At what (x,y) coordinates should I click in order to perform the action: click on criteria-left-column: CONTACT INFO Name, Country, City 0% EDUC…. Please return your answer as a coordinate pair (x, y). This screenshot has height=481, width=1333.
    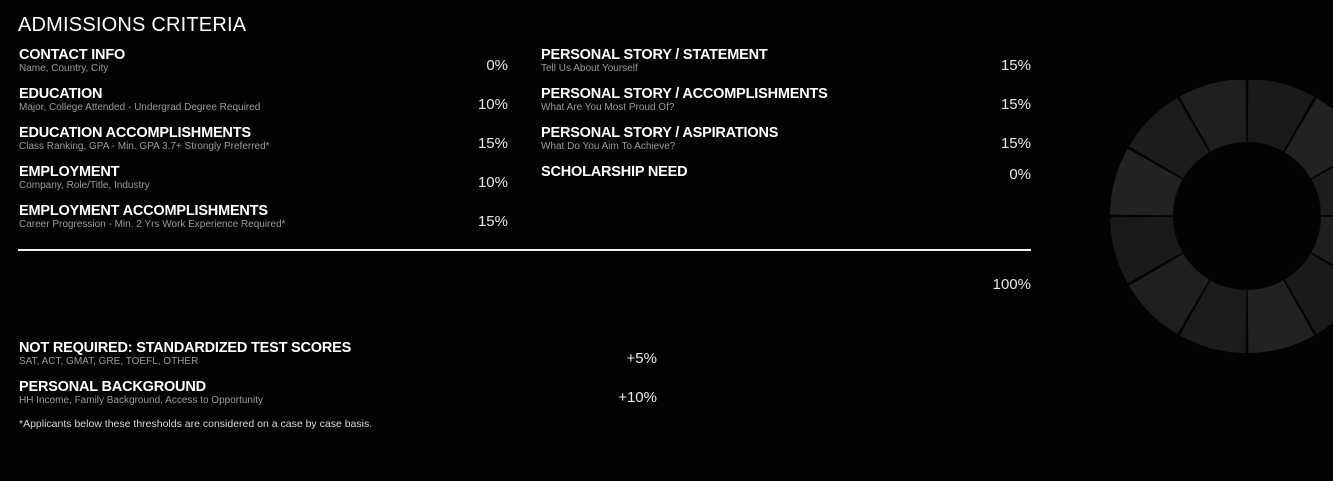
    Looking at the image, I should click on (263, 145).